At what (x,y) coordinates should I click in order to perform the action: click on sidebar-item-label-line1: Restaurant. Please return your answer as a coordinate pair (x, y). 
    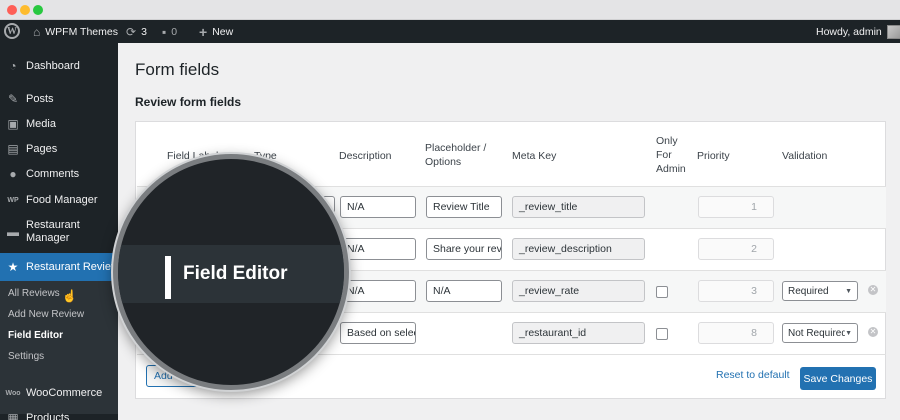
    Looking at the image, I should click on (53, 225).